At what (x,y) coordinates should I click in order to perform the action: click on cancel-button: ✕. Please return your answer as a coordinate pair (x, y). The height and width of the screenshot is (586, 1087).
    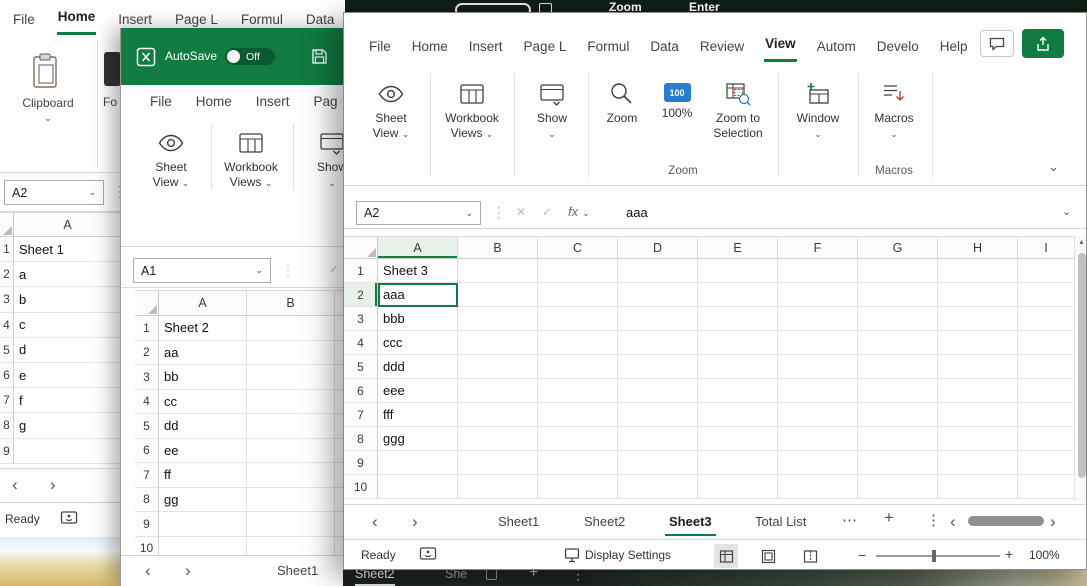
    Looking at the image, I should click on (521, 212).